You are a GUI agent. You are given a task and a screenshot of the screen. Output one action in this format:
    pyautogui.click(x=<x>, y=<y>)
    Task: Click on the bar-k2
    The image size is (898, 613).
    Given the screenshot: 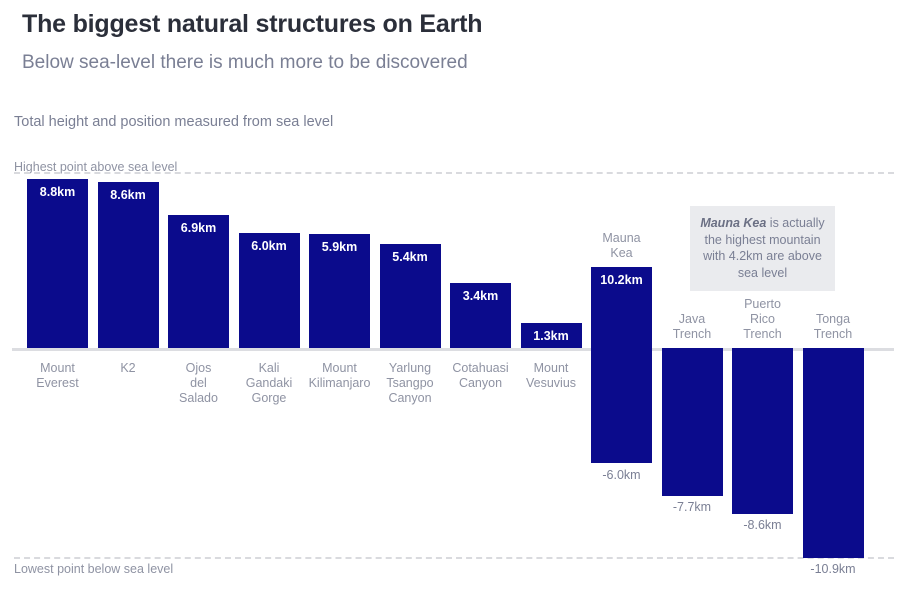 What is the action you would take?
    pyautogui.click(x=128, y=265)
    